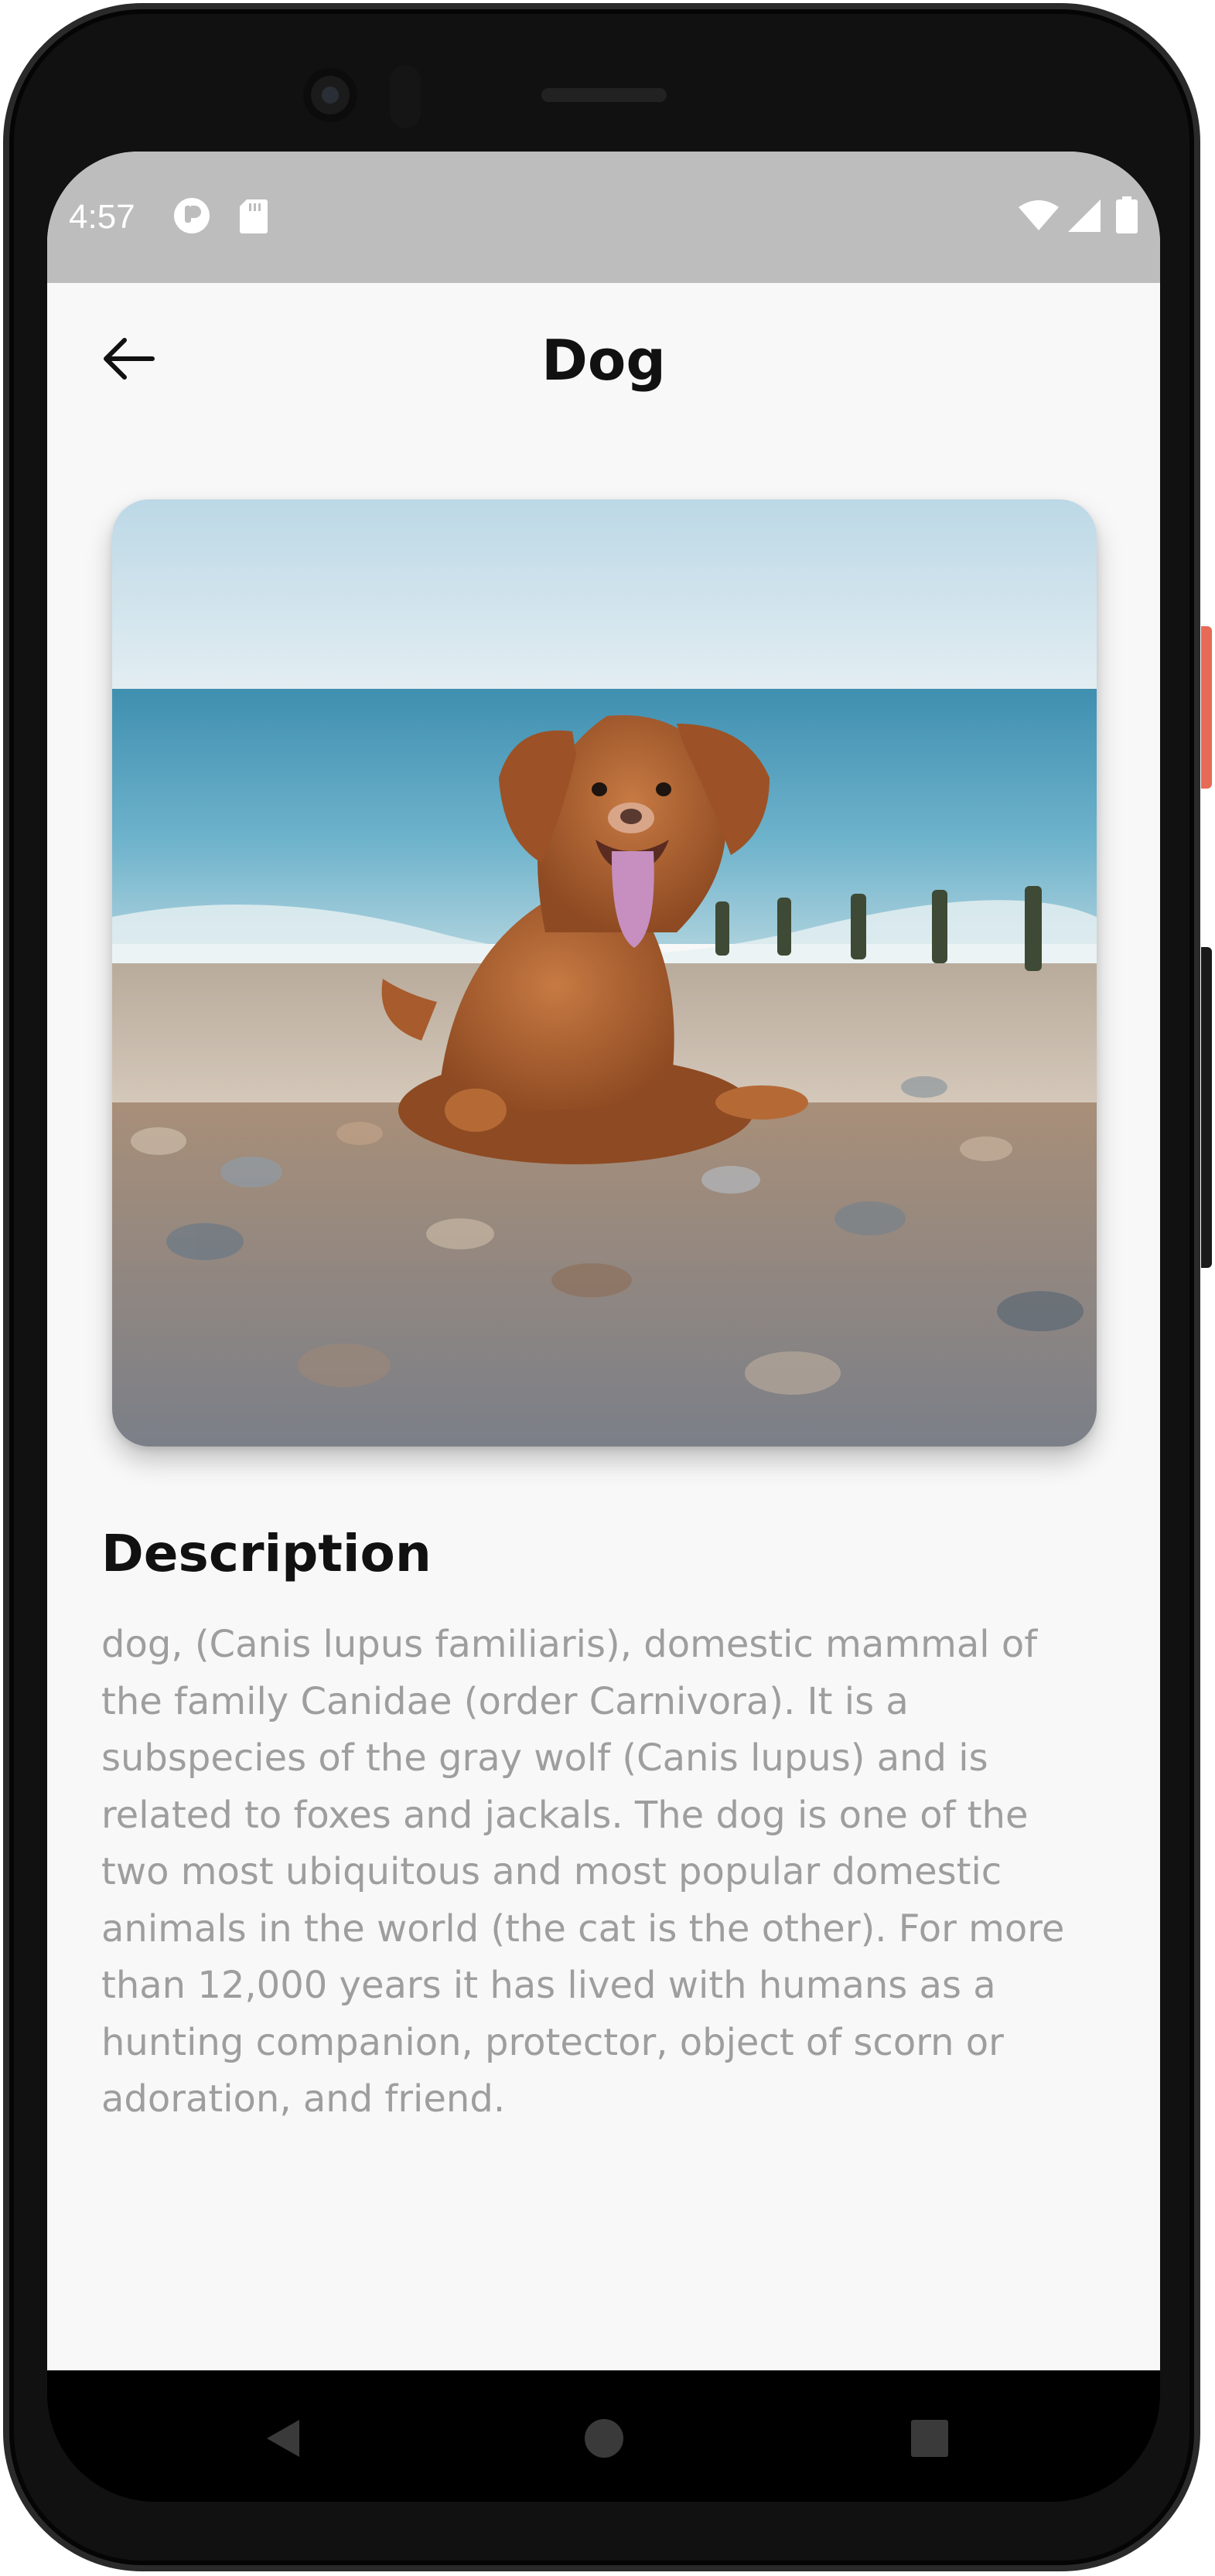 The image size is (1215, 2576). I want to click on cell-signal-icon, so click(1084, 217).